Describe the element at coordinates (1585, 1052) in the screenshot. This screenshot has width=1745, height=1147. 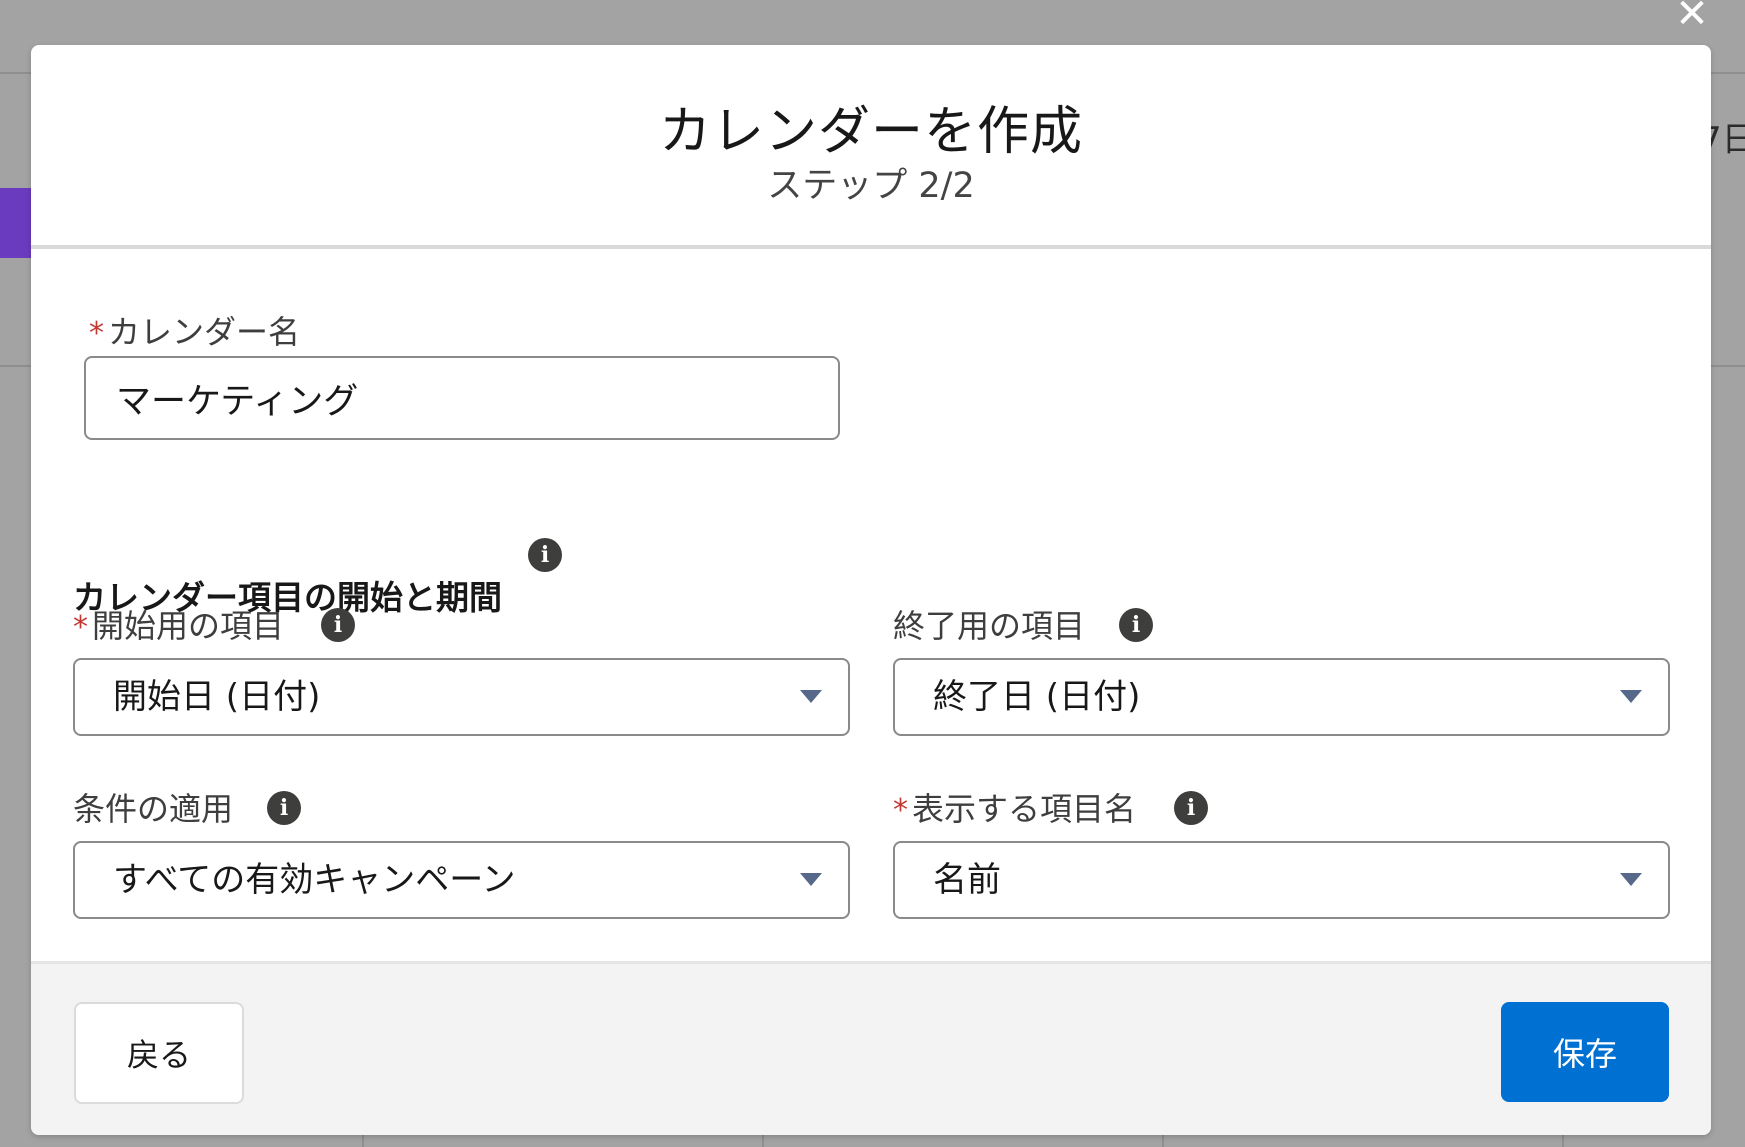
I see `save-button: 保存` at that location.